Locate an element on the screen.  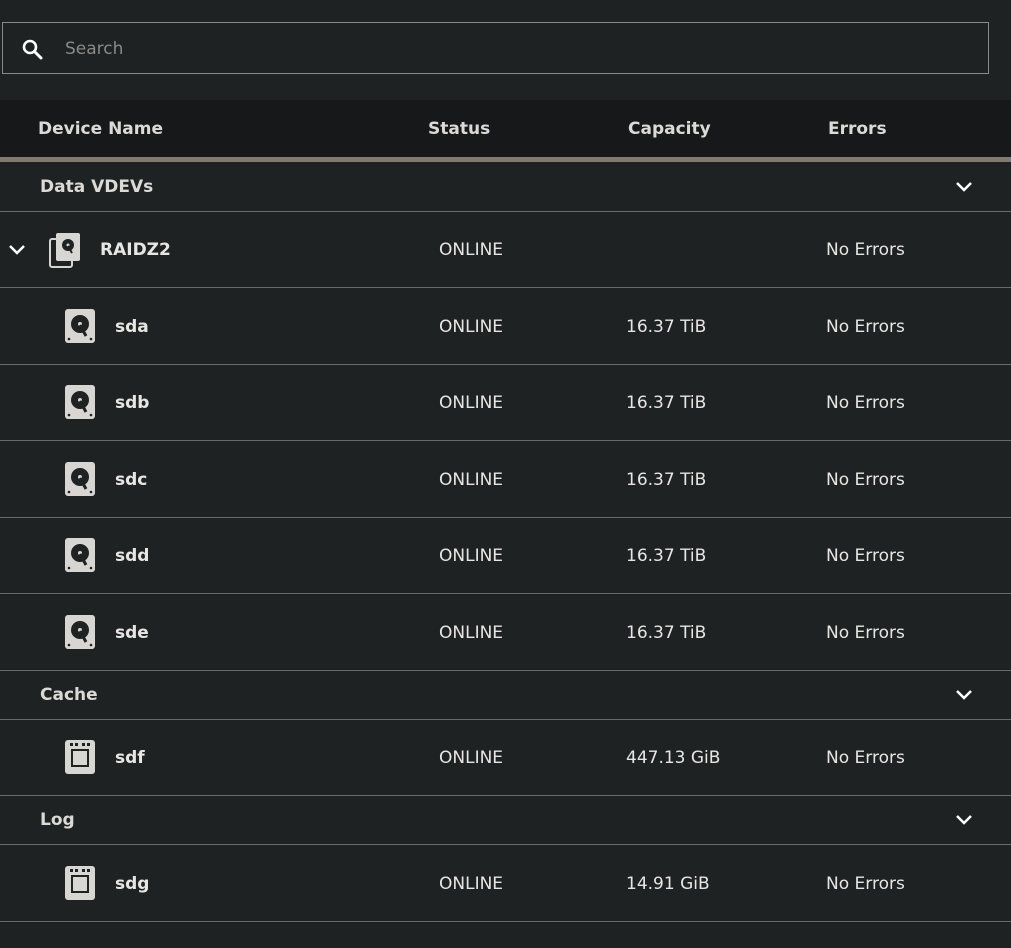
disk-capacity: 14.91 GiB is located at coordinates (668, 884).